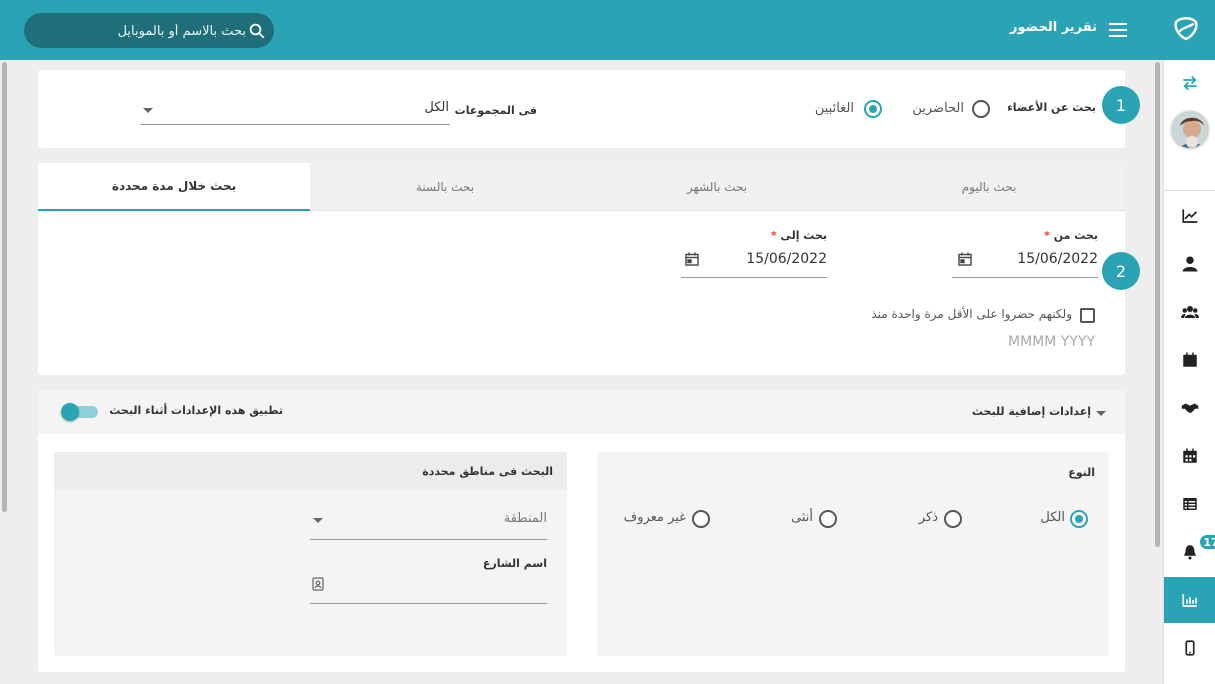 The width and height of the screenshot is (1215, 684). I want to click on from-label: بحث من *, so click(1071, 235).